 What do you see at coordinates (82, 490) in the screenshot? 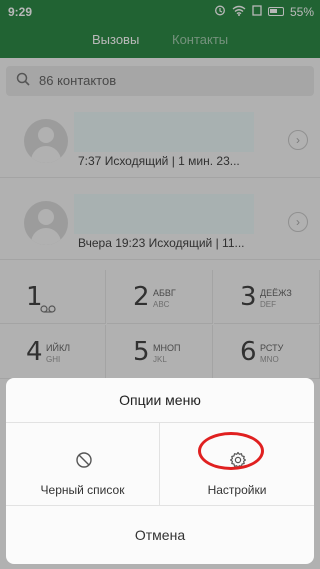
I see `blacklist-label: Черный список` at bounding box center [82, 490].